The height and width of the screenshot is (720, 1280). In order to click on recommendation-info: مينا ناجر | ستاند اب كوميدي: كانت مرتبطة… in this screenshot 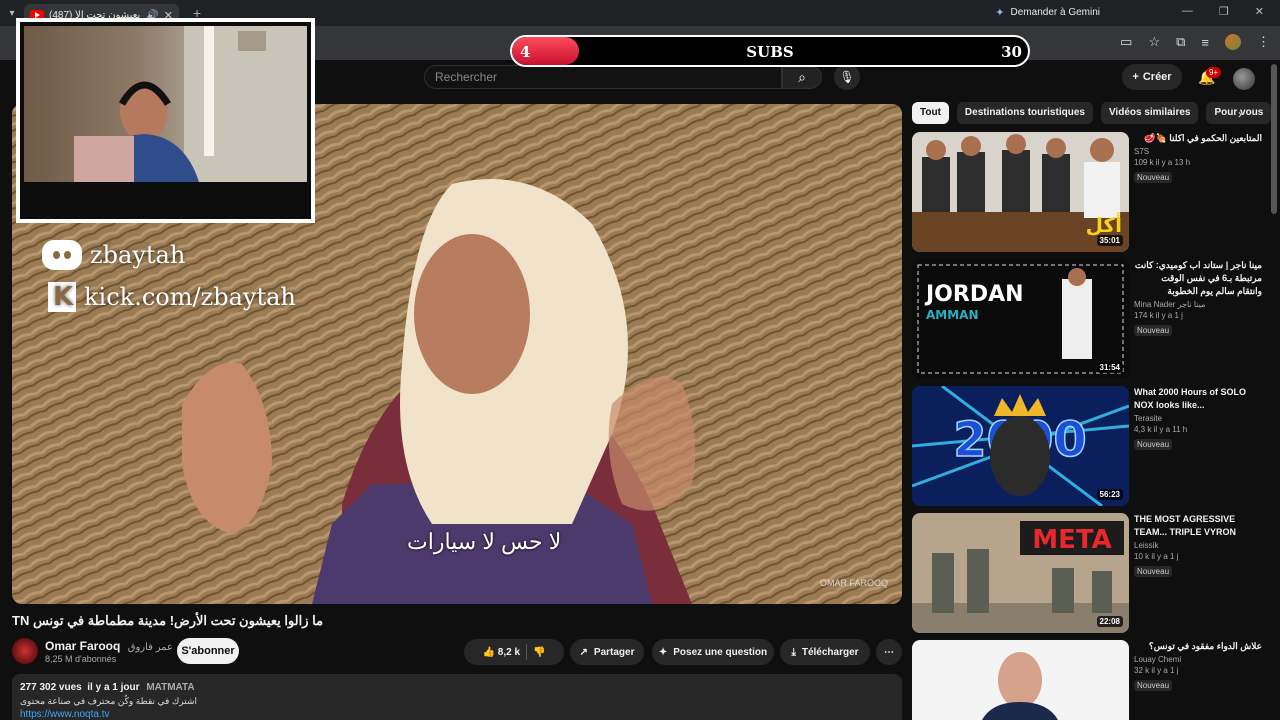, I will do `click(1198, 298)`.